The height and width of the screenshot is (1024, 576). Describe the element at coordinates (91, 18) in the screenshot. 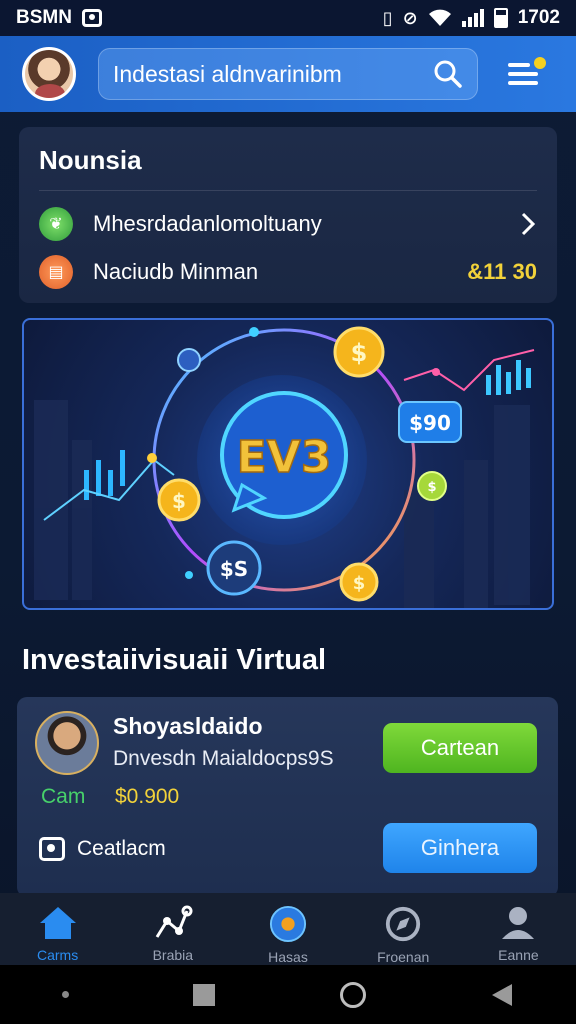

I see `notification-icon` at that location.